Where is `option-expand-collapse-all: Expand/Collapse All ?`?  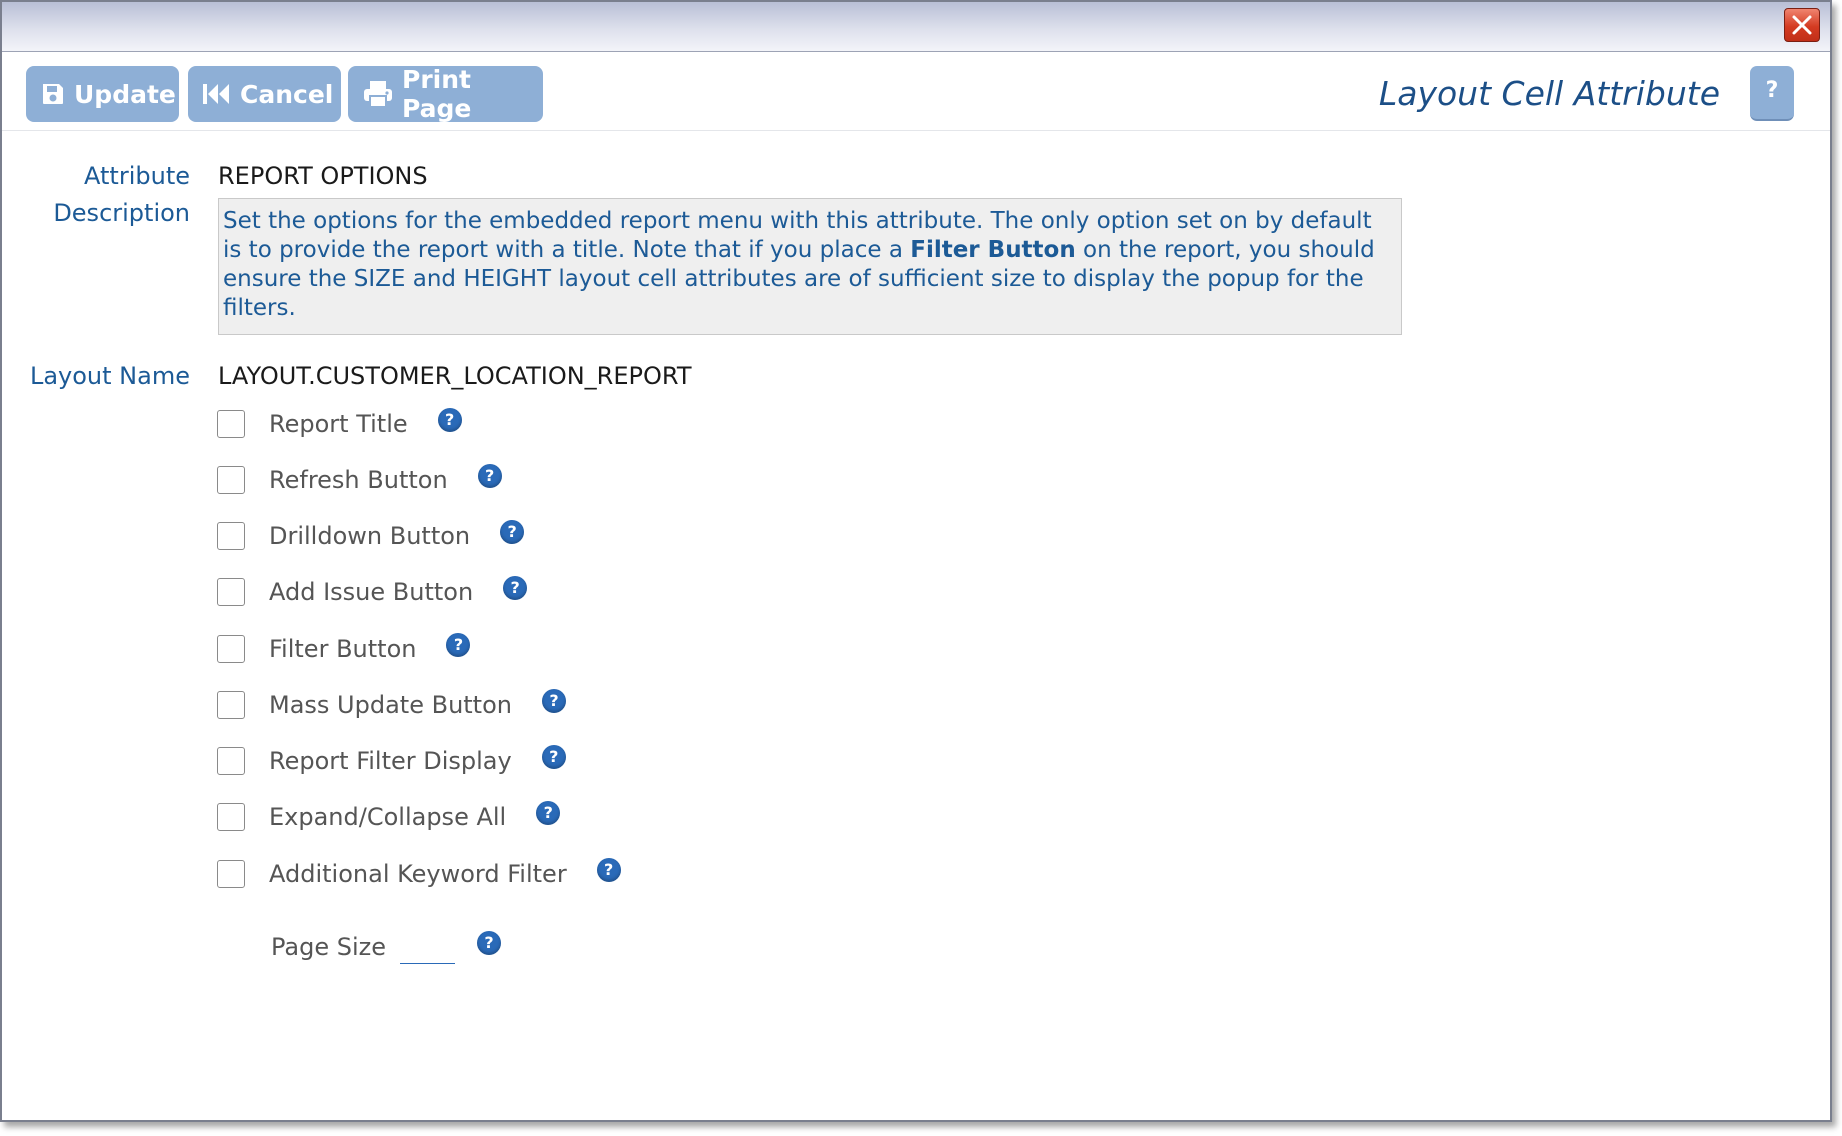
option-expand-collapse-all: Expand/Collapse All ? is located at coordinates (389, 816).